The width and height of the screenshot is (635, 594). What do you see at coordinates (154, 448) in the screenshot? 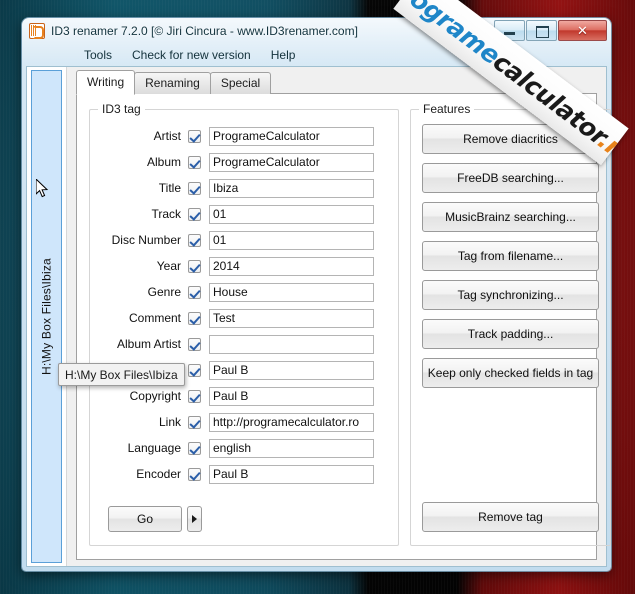
I see `field-label-language: Language` at bounding box center [154, 448].